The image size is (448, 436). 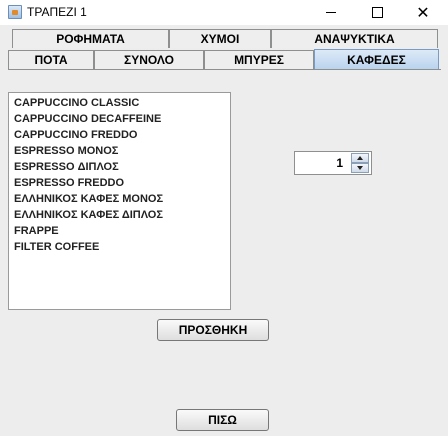 I want to click on window-title: ΤΡΑΠΕΖΙ 1, so click(x=57, y=12).